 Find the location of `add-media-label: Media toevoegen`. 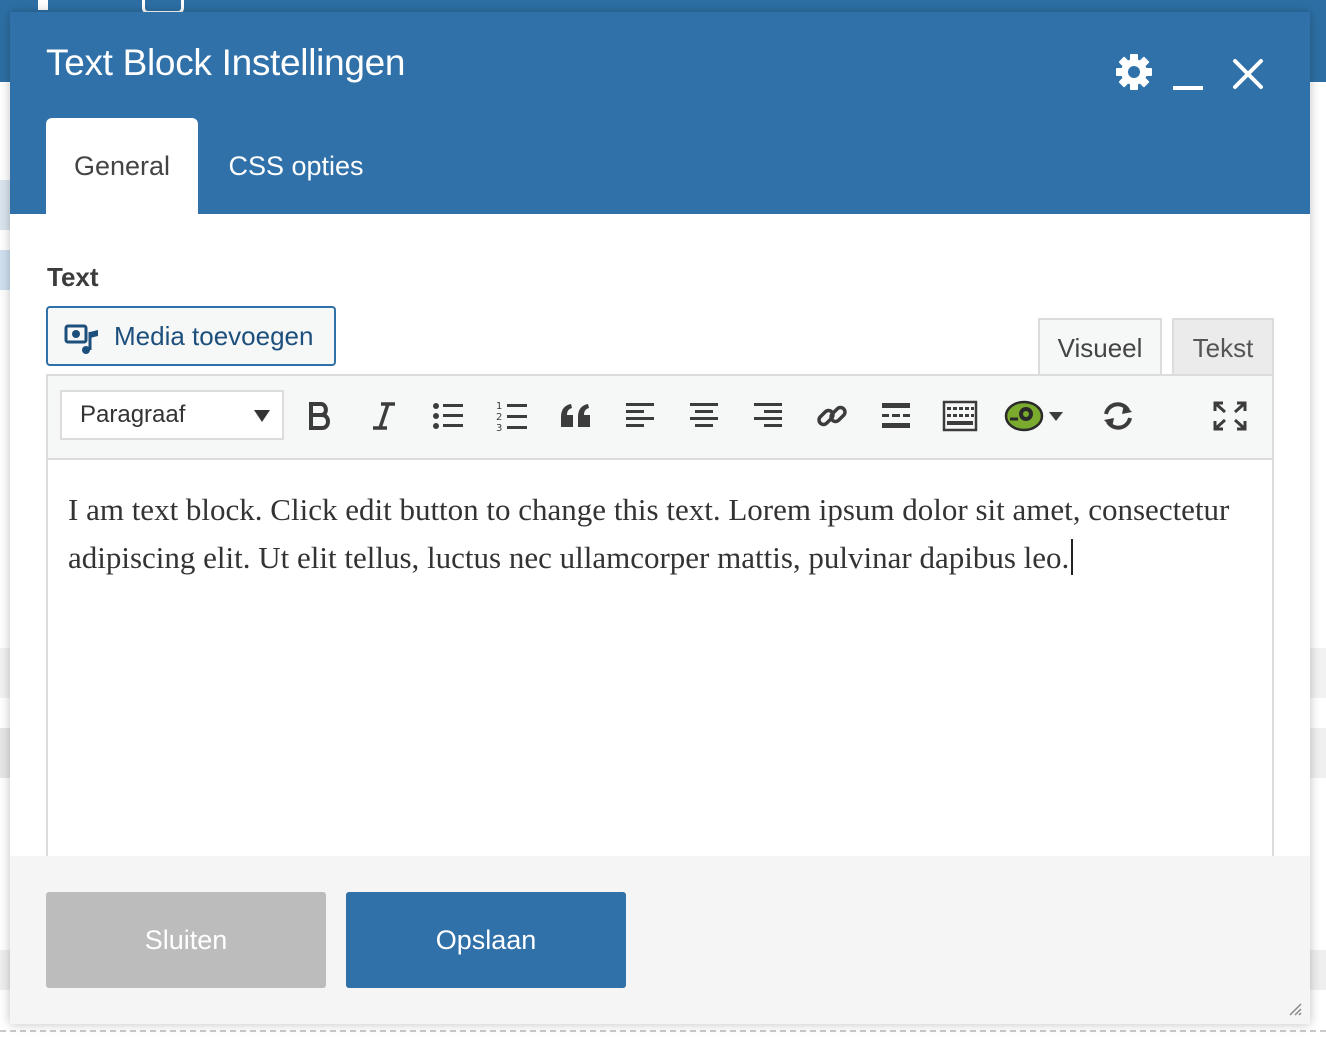

add-media-label: Media toevoegen is located at coordinates (214, 336).